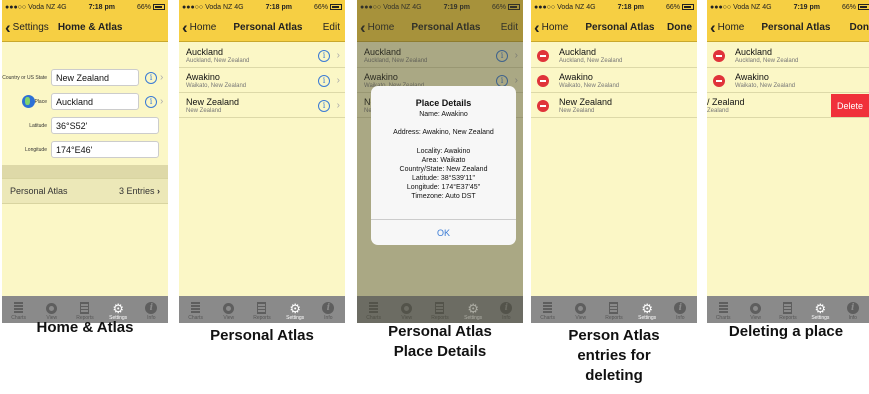  Describe the element at coordinates (30, 27) in the screenshot. I see `back-label: Settings` at that location.